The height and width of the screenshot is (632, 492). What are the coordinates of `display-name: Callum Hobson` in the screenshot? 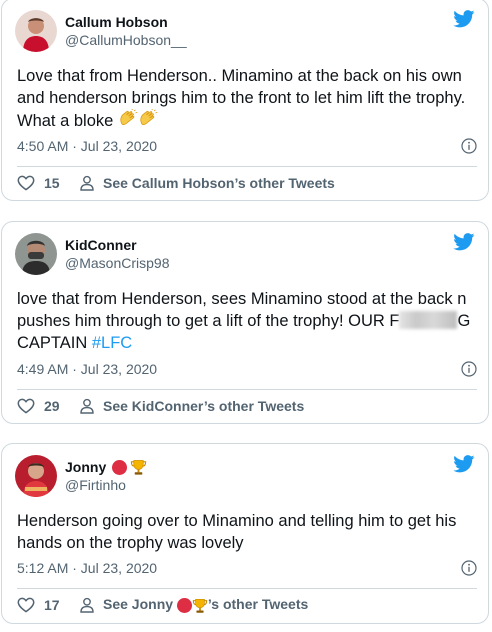 It's located at (126, 22).